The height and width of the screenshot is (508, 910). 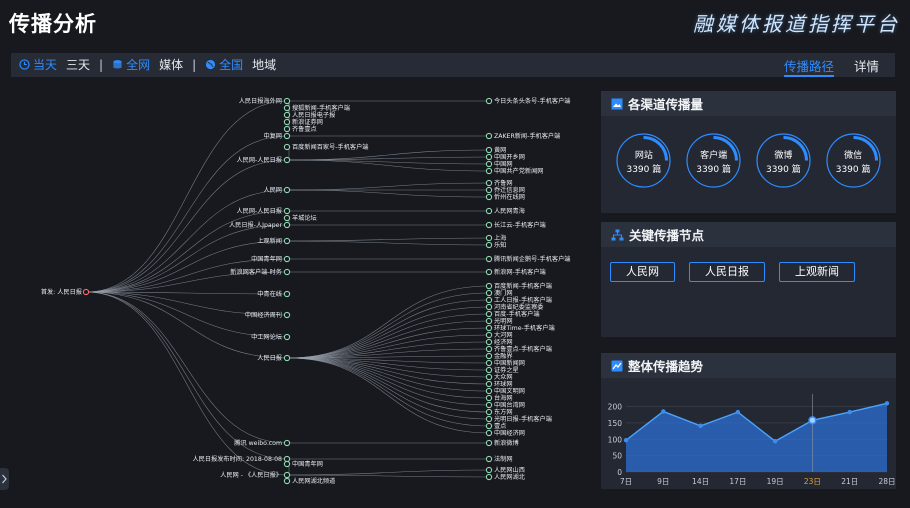 I want to click on filter-nationwide-label: 全国, so click(x=231, y=65).